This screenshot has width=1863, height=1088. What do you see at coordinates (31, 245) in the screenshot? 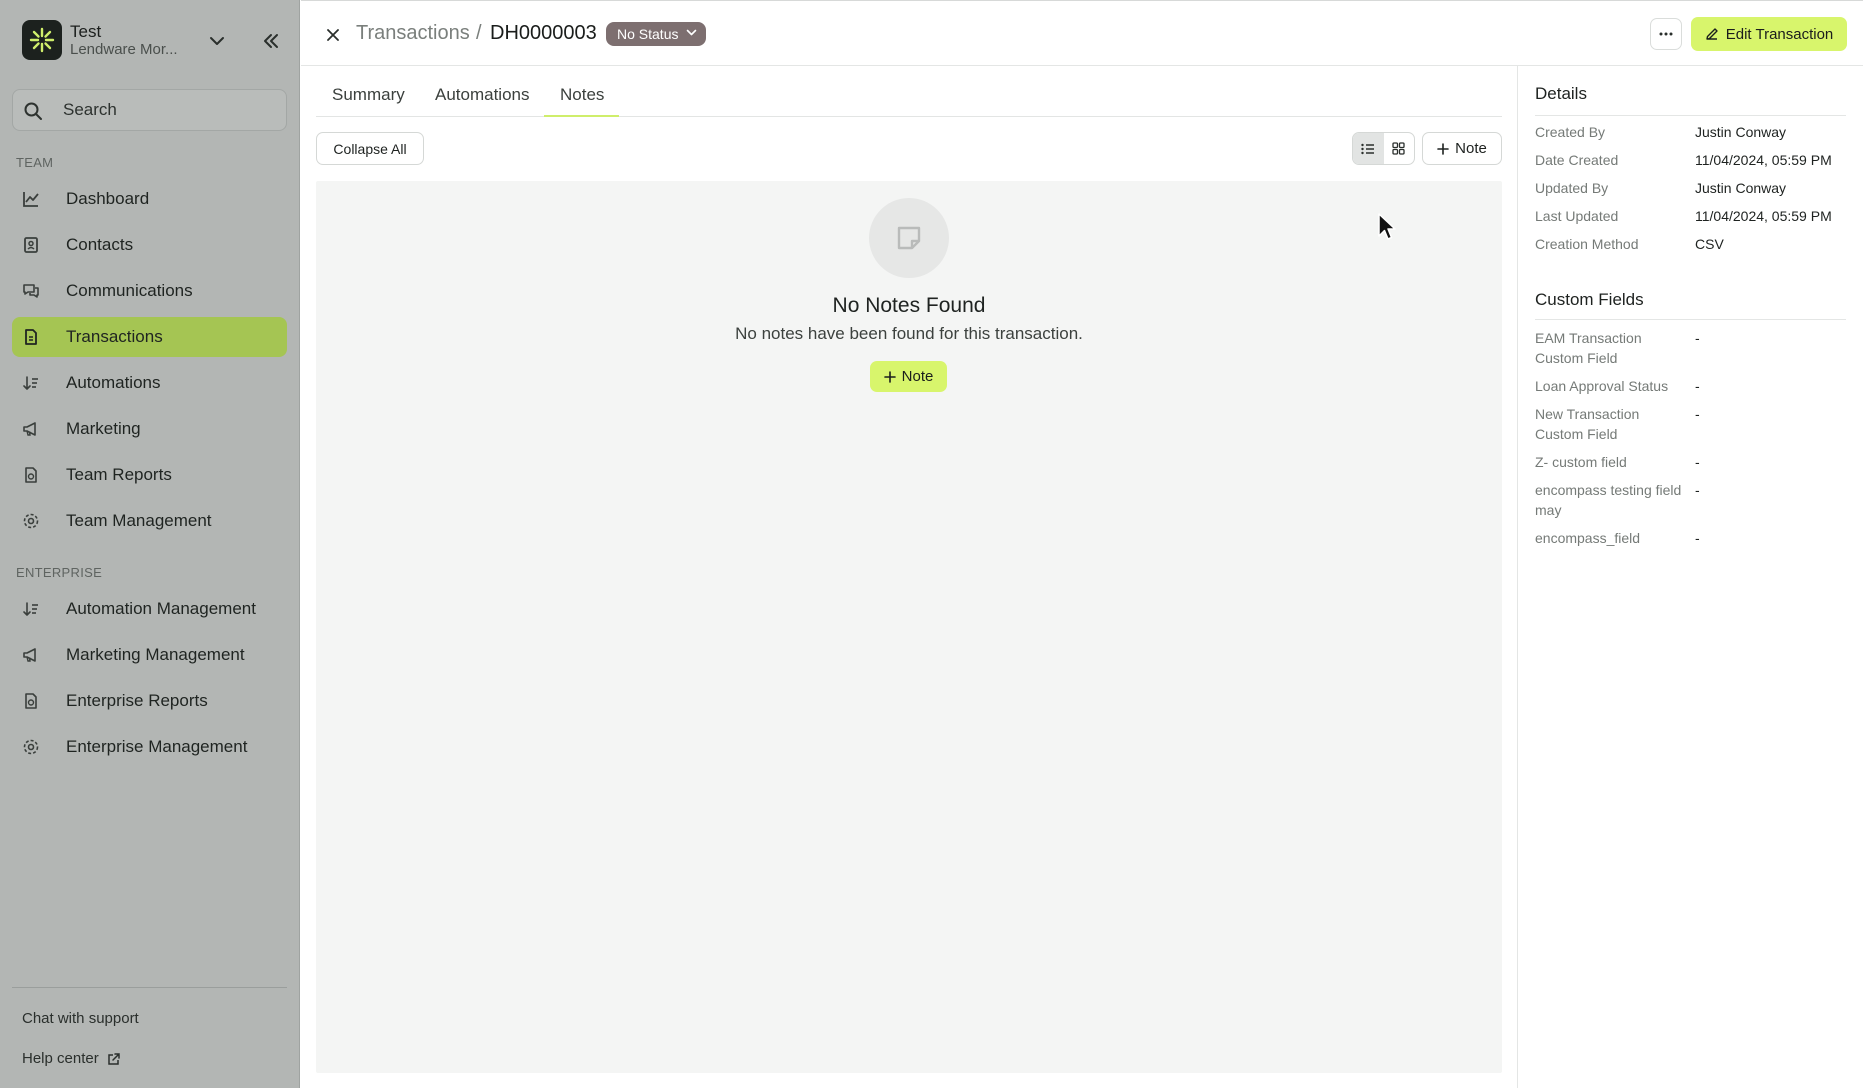
I see `contact-card-icon` at bounding box center [31, 245].